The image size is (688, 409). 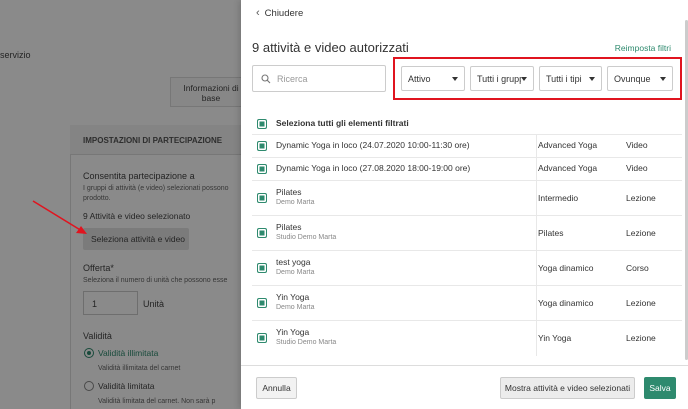 What do you see at coordinates (467, 123) in the screenshot?
I see `select-all-row: Seleziona tutti gli elementi filtrati` at bounding box center [467, 123].